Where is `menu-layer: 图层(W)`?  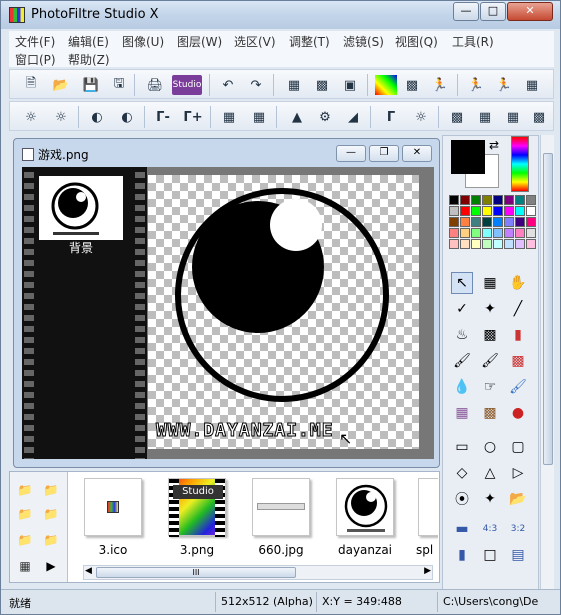
menu-layer: 图层(W) is located at coordinates (199, 41).